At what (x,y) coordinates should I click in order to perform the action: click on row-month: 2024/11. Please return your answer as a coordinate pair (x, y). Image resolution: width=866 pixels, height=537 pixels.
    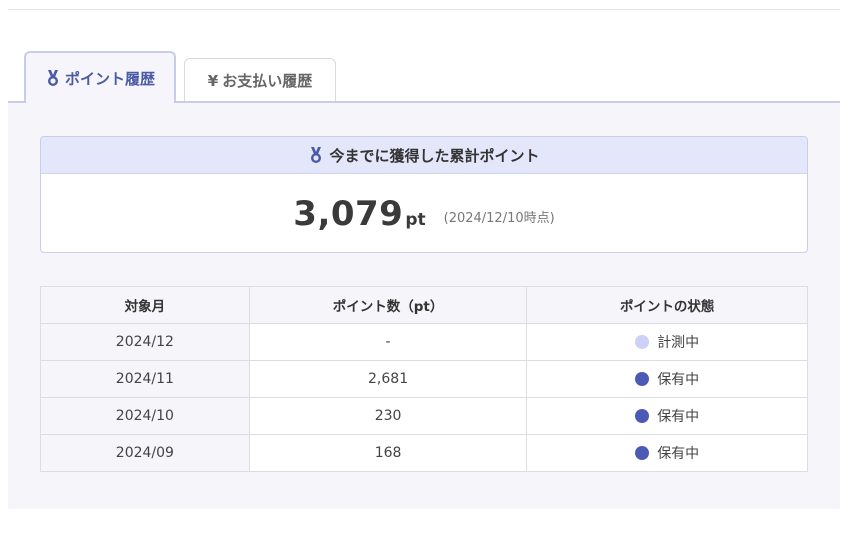
    Looking at the image, I should click on (145, 379).